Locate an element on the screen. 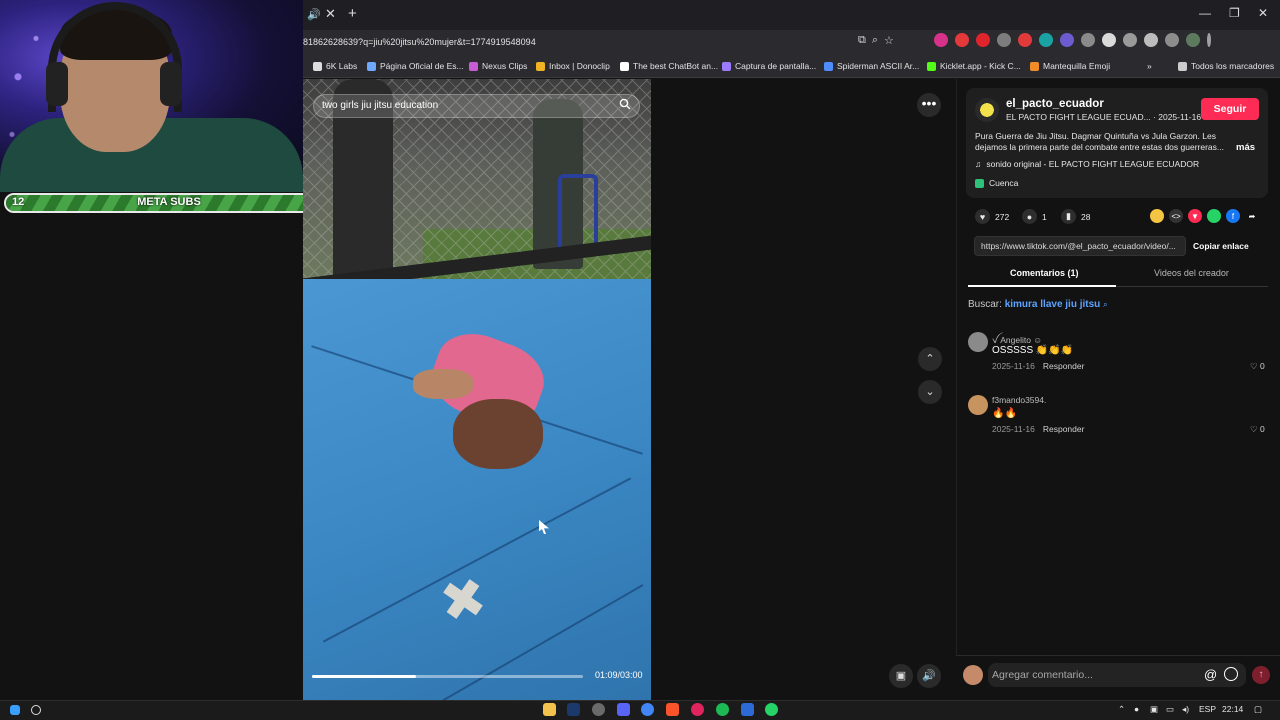 Image resolution: width=1280 pixels, height=720 pixels. location-row: Cuenca is located at coordinates (996, 183).